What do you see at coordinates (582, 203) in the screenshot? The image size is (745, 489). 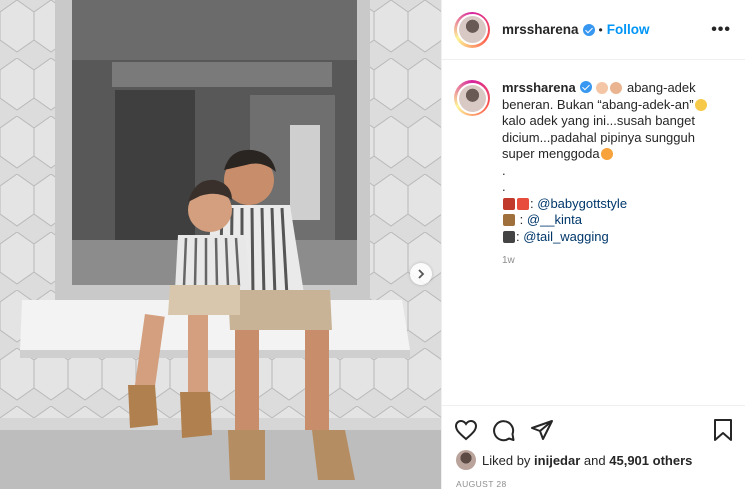 I see `mention-babygottstyle: @babygottstyle` at bounding box center [582, 203].